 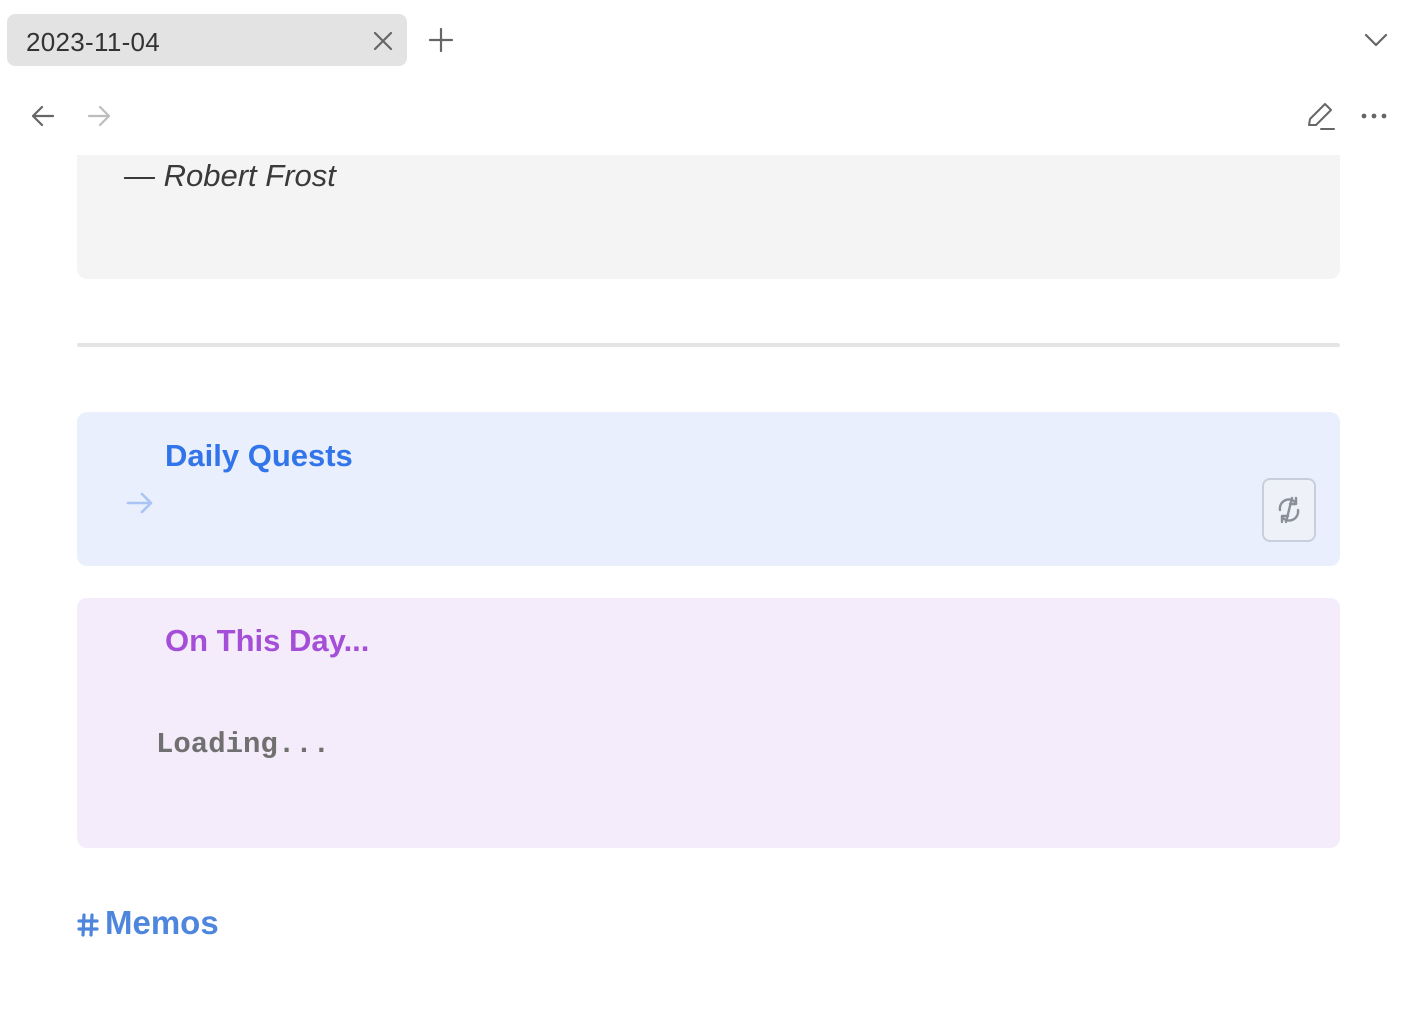 I want to click on horizontal-rule, so click(x=708, y=345).